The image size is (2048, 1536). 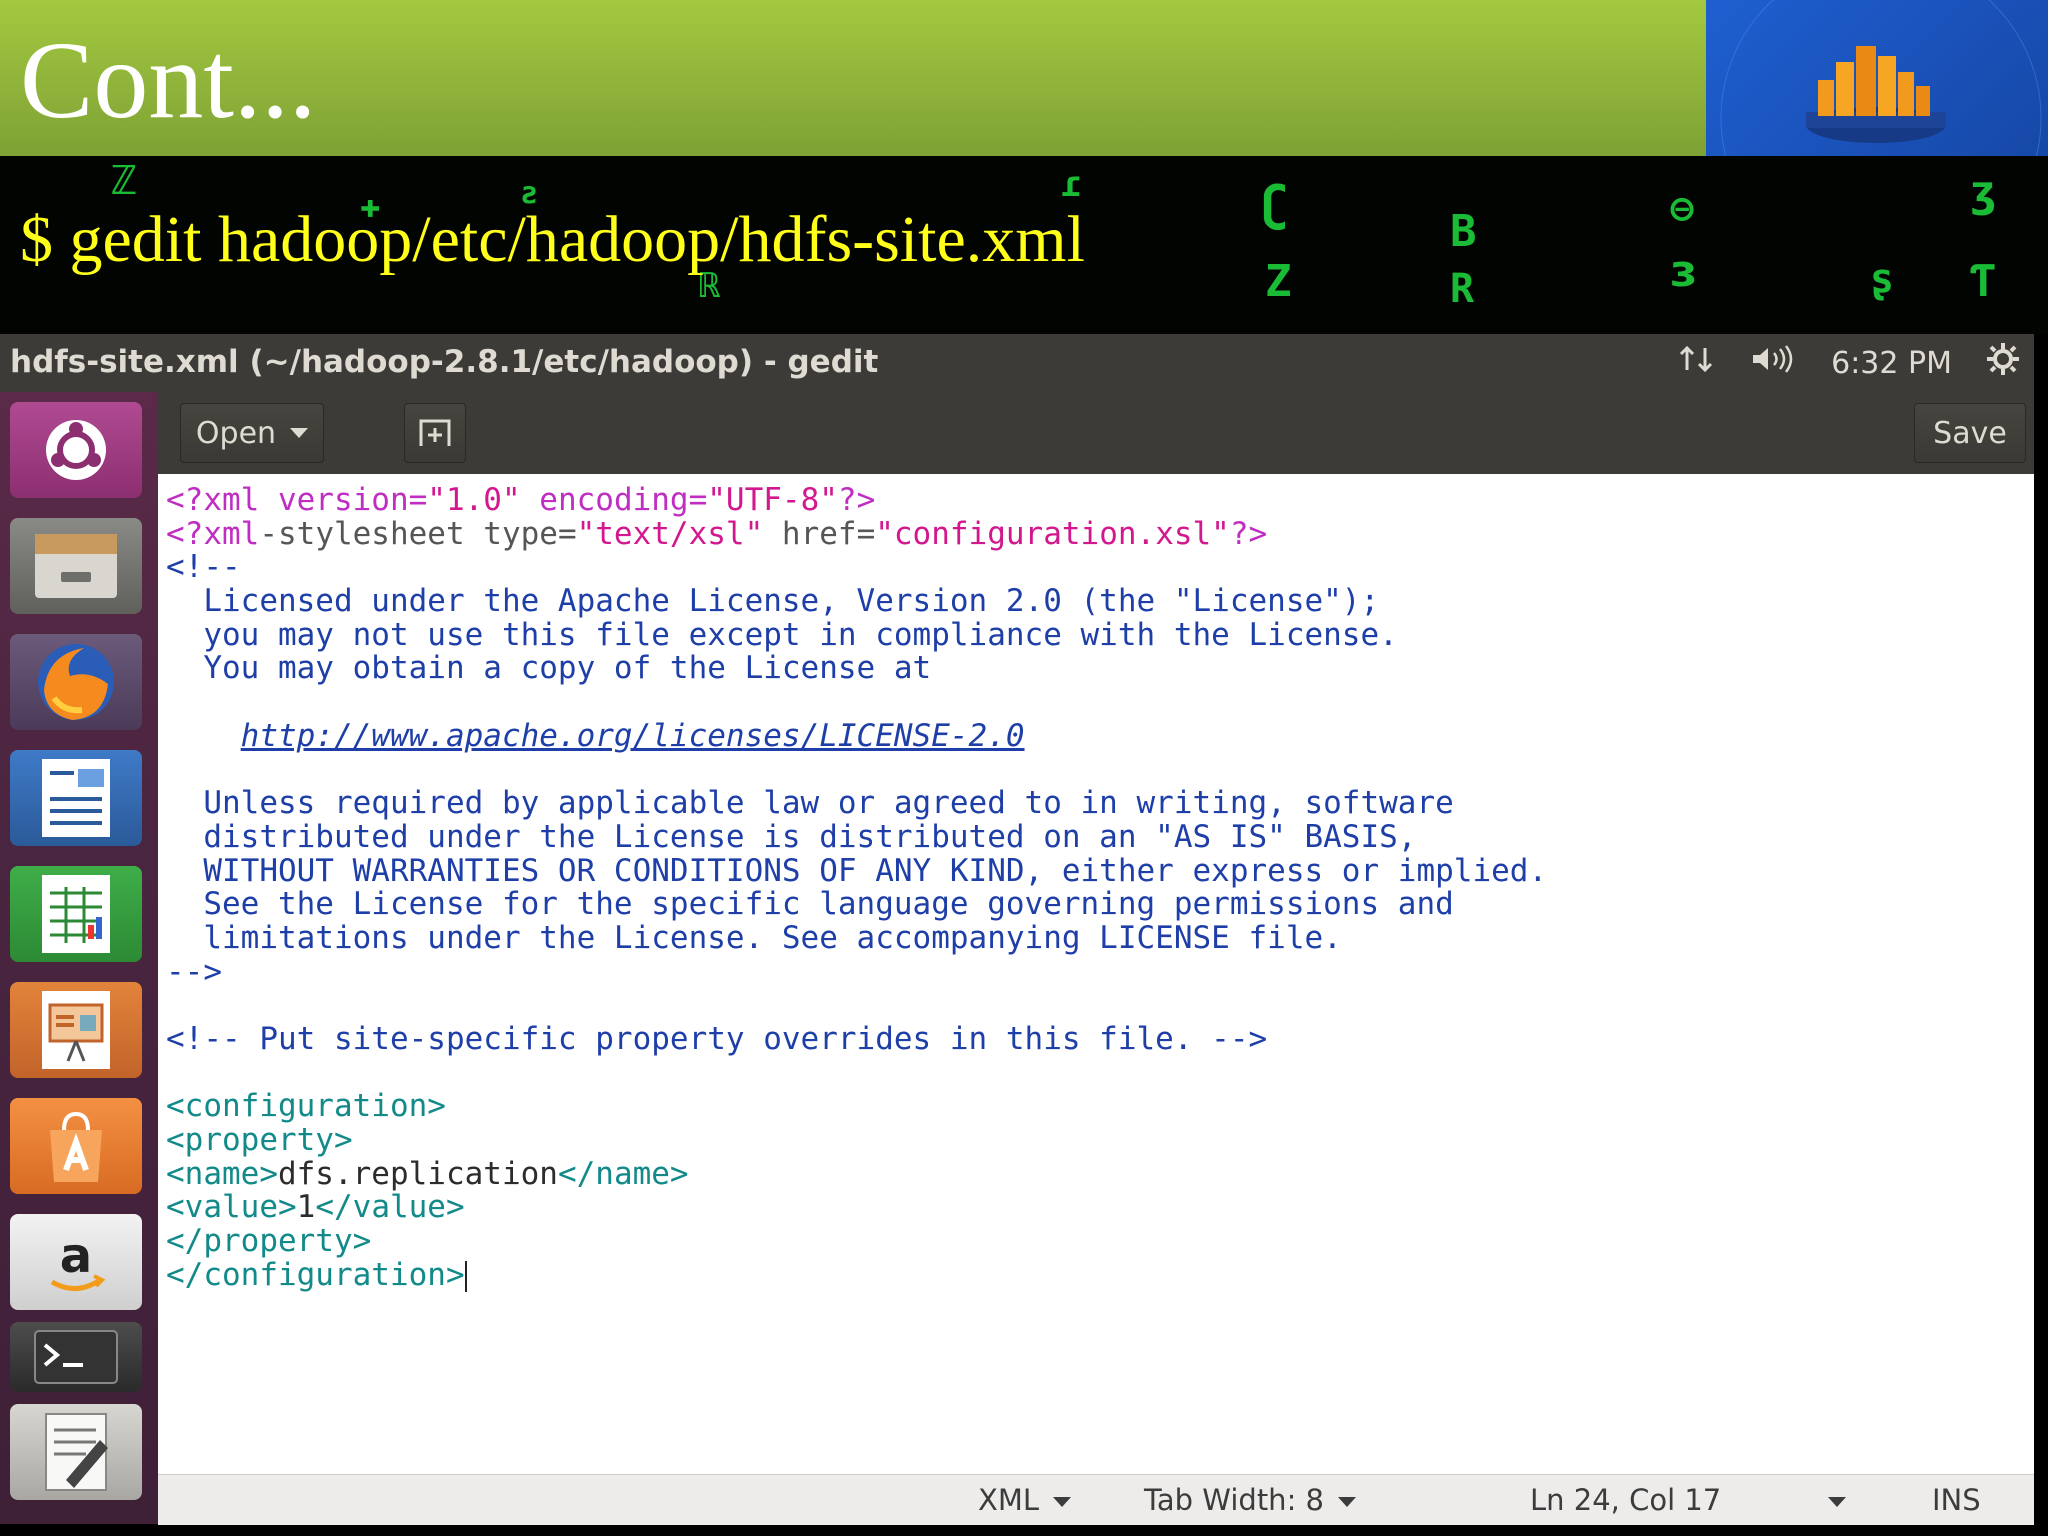 I want to click on comment-line: You may obtain a copy of the License at, so click(x=549, y=668).